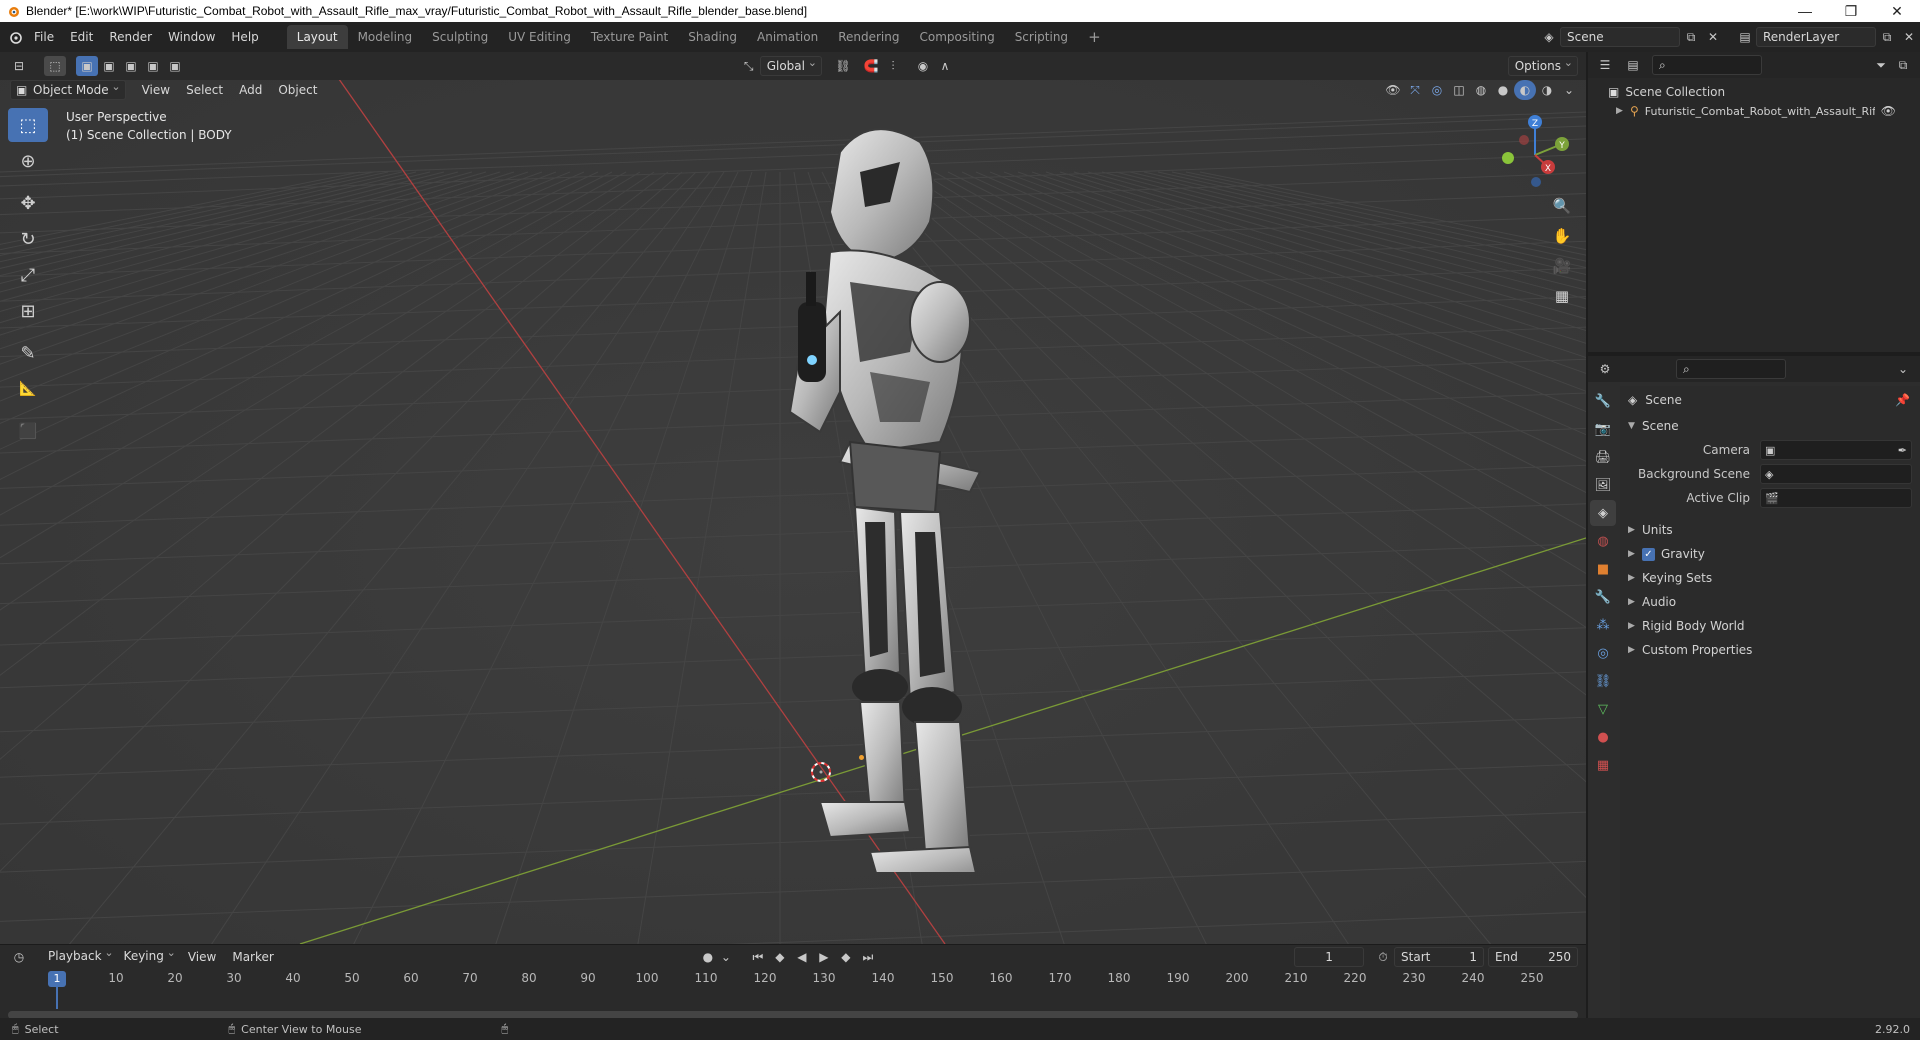 Image resolution: width=1920 pixels, height=1040 pixels. Describe the element at coordinates (80, 955) in the screenshot. I see `playback-dropdown: Playback` at that location.